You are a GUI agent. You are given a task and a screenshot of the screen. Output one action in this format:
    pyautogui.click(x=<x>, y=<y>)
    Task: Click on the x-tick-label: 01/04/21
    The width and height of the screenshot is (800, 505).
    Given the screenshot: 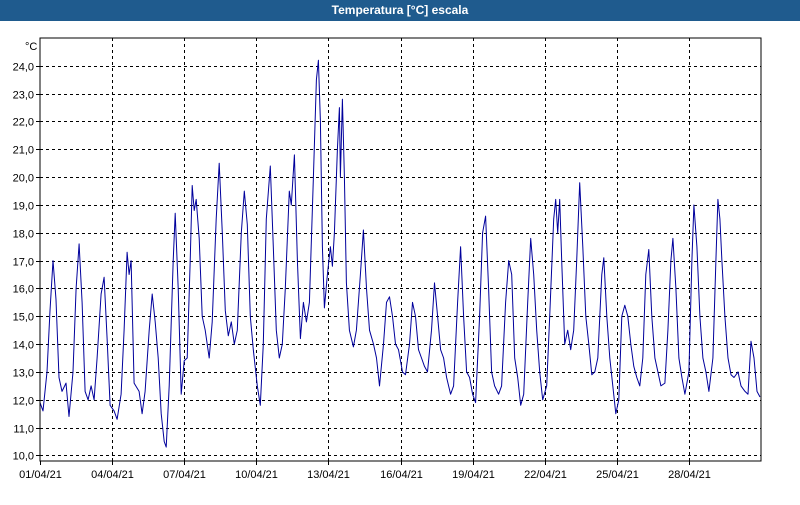 What is the action you would take?
    pyautogui.click(x=40, y=475)
    